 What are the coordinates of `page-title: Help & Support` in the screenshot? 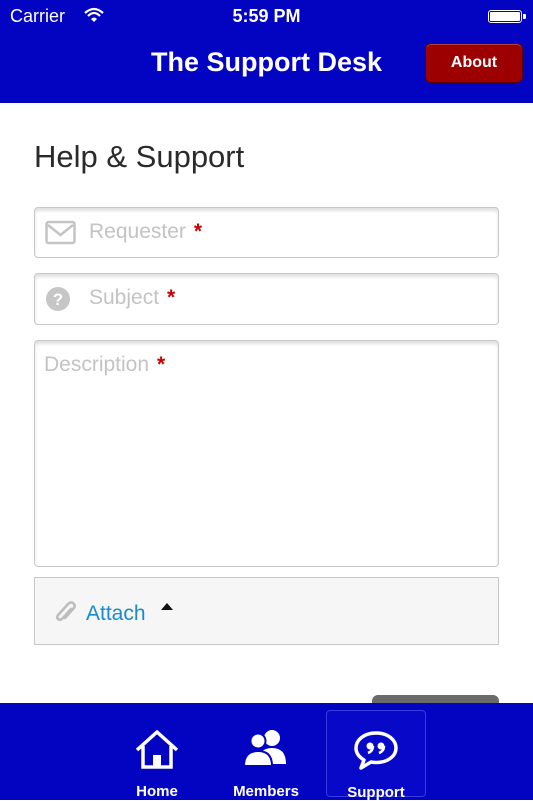 It's located at (139, 156).